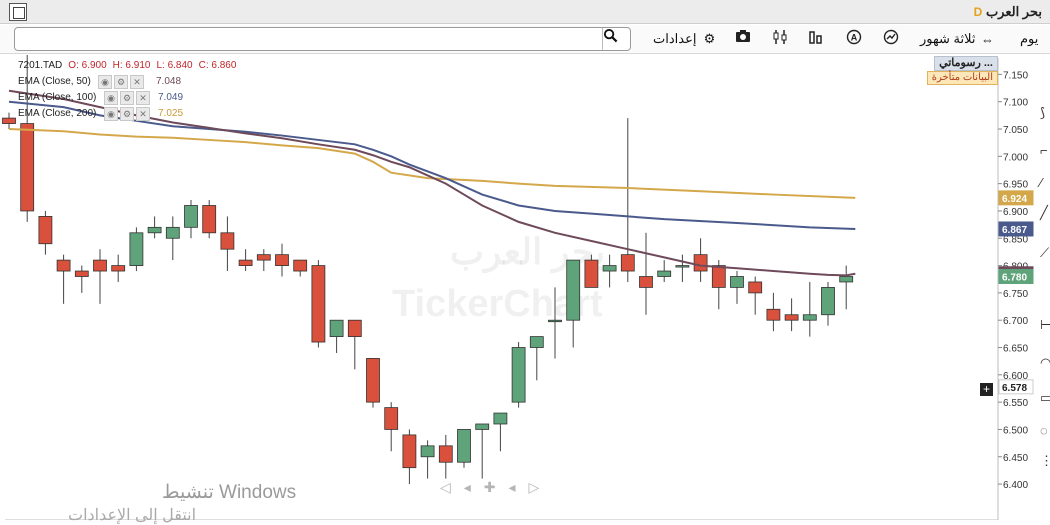 Image resolution: width=1050 pixels, height=525 pixels. Describe the element at coordinates (54, 81) in the screenshot. I see `ema50-label: EMA (Close, 50)` at that location.